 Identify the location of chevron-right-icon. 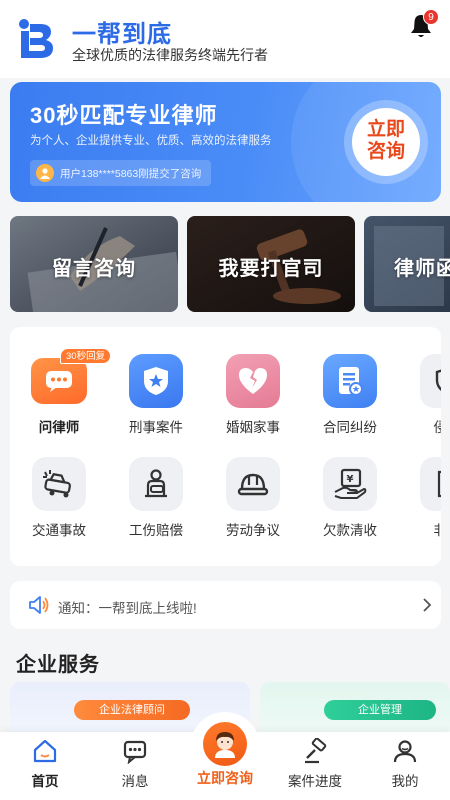
(427, 605).